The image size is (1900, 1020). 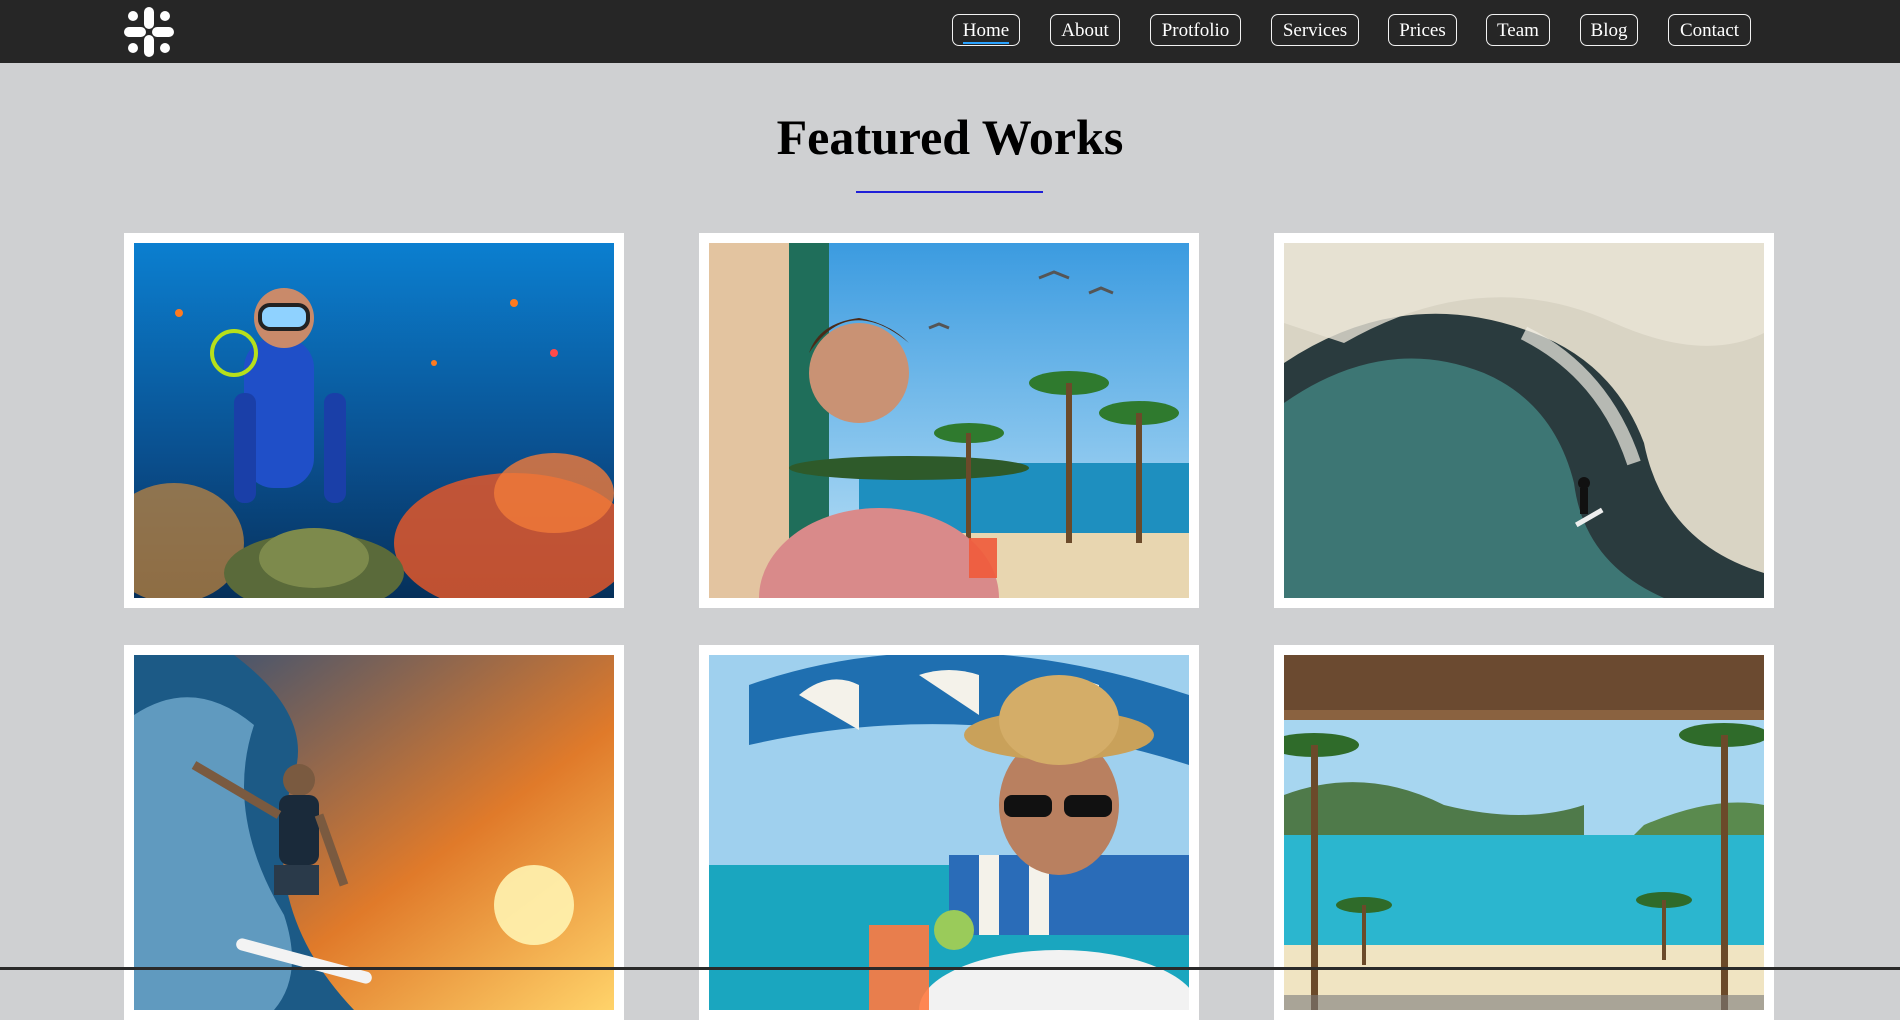 I want to click on nav-home: Home, so click(x=986, y=30).